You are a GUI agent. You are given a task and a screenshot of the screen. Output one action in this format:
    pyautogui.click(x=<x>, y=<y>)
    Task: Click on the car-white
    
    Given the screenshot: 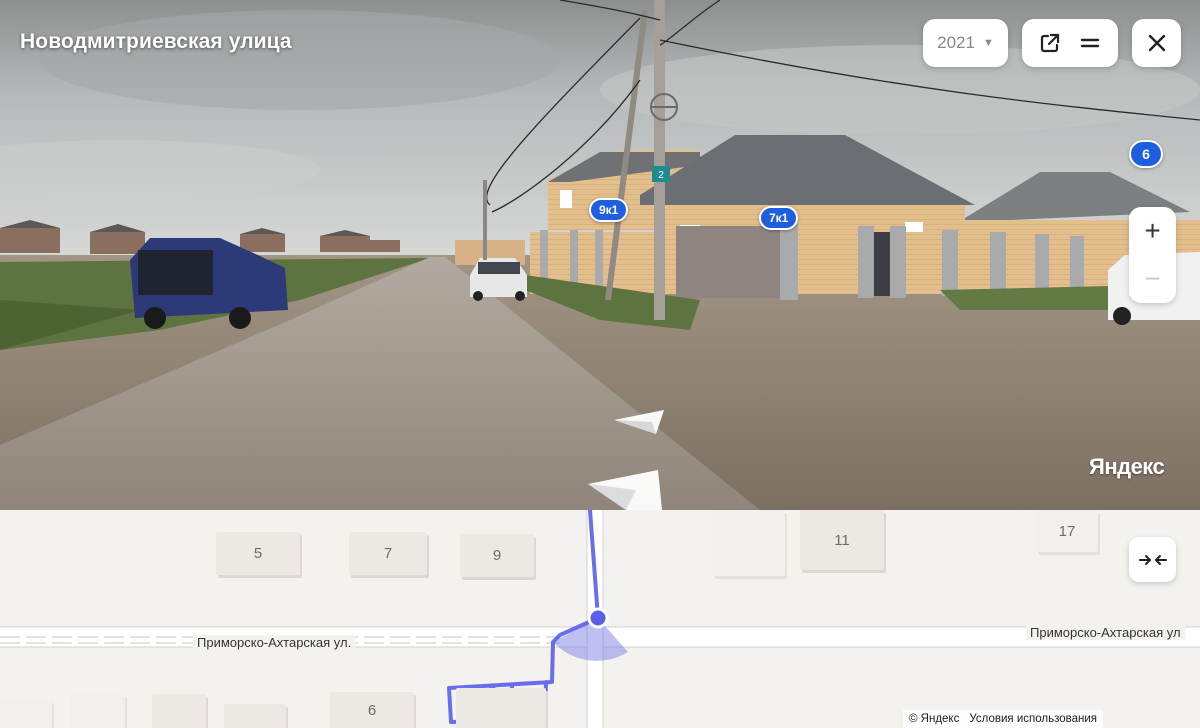 What is the action you would take?
    pyautogui.click(x=498, y=279)
    